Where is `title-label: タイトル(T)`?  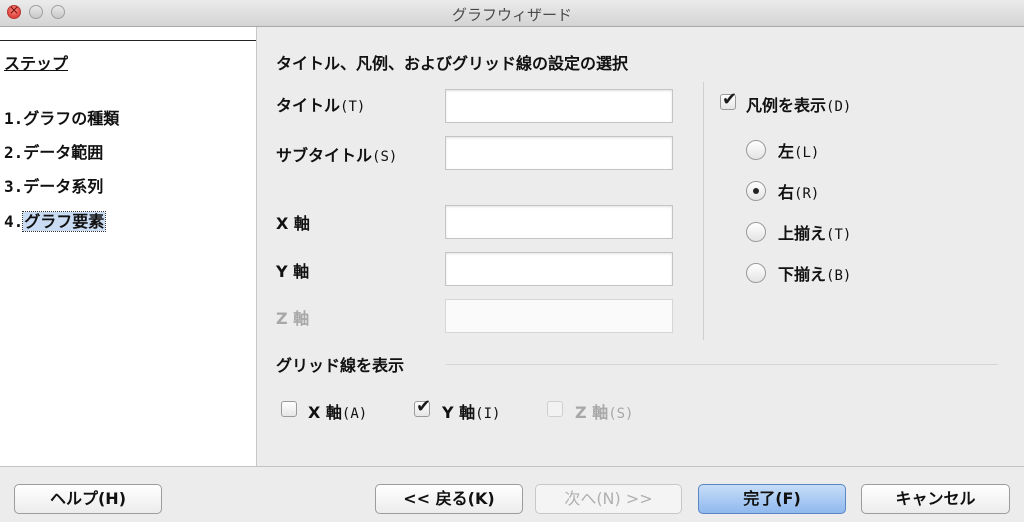
title-label: タイトル(T) is located at coordinates (320, 104).